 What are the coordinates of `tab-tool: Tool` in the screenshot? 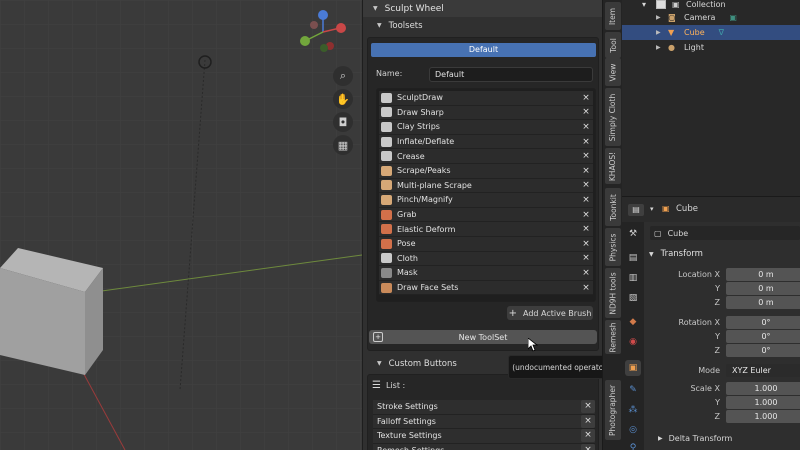 It's located at (613, 45).